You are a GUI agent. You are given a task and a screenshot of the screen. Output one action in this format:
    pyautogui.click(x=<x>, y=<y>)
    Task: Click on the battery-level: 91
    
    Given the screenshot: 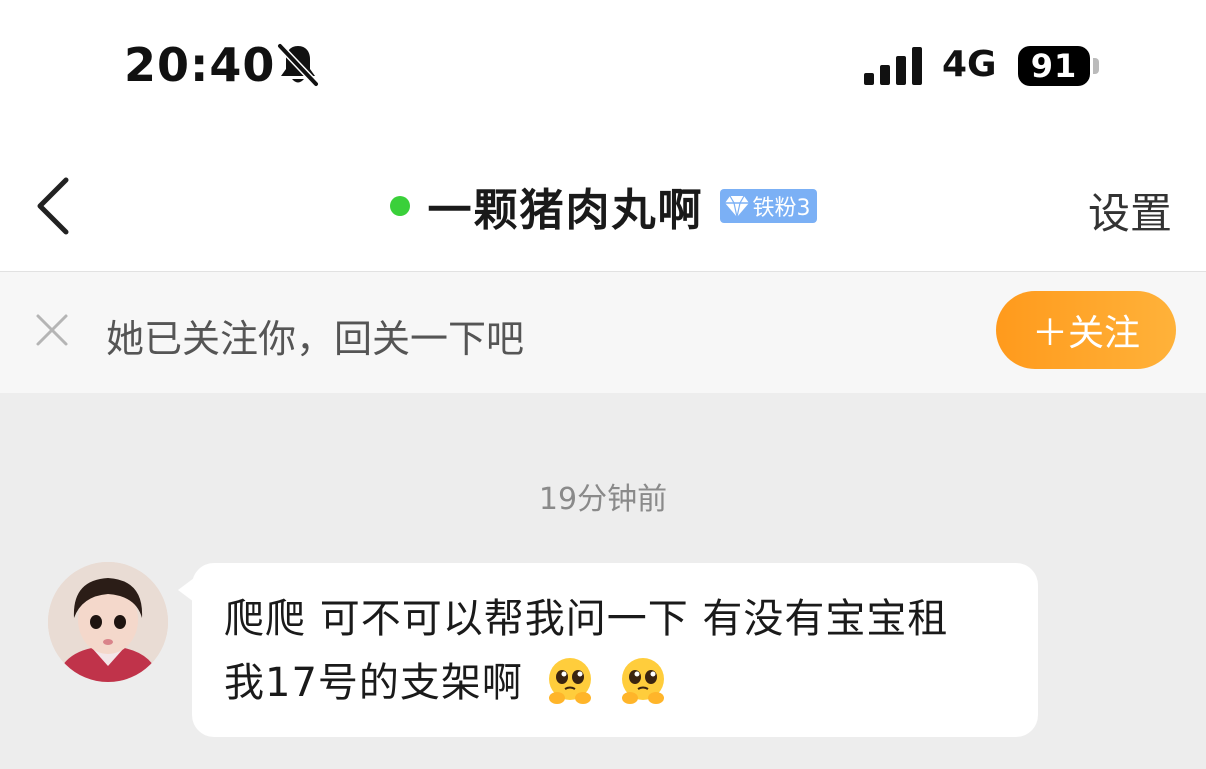 What is the action you would take?
    pyautogui.click(x=1054, y=66)
    